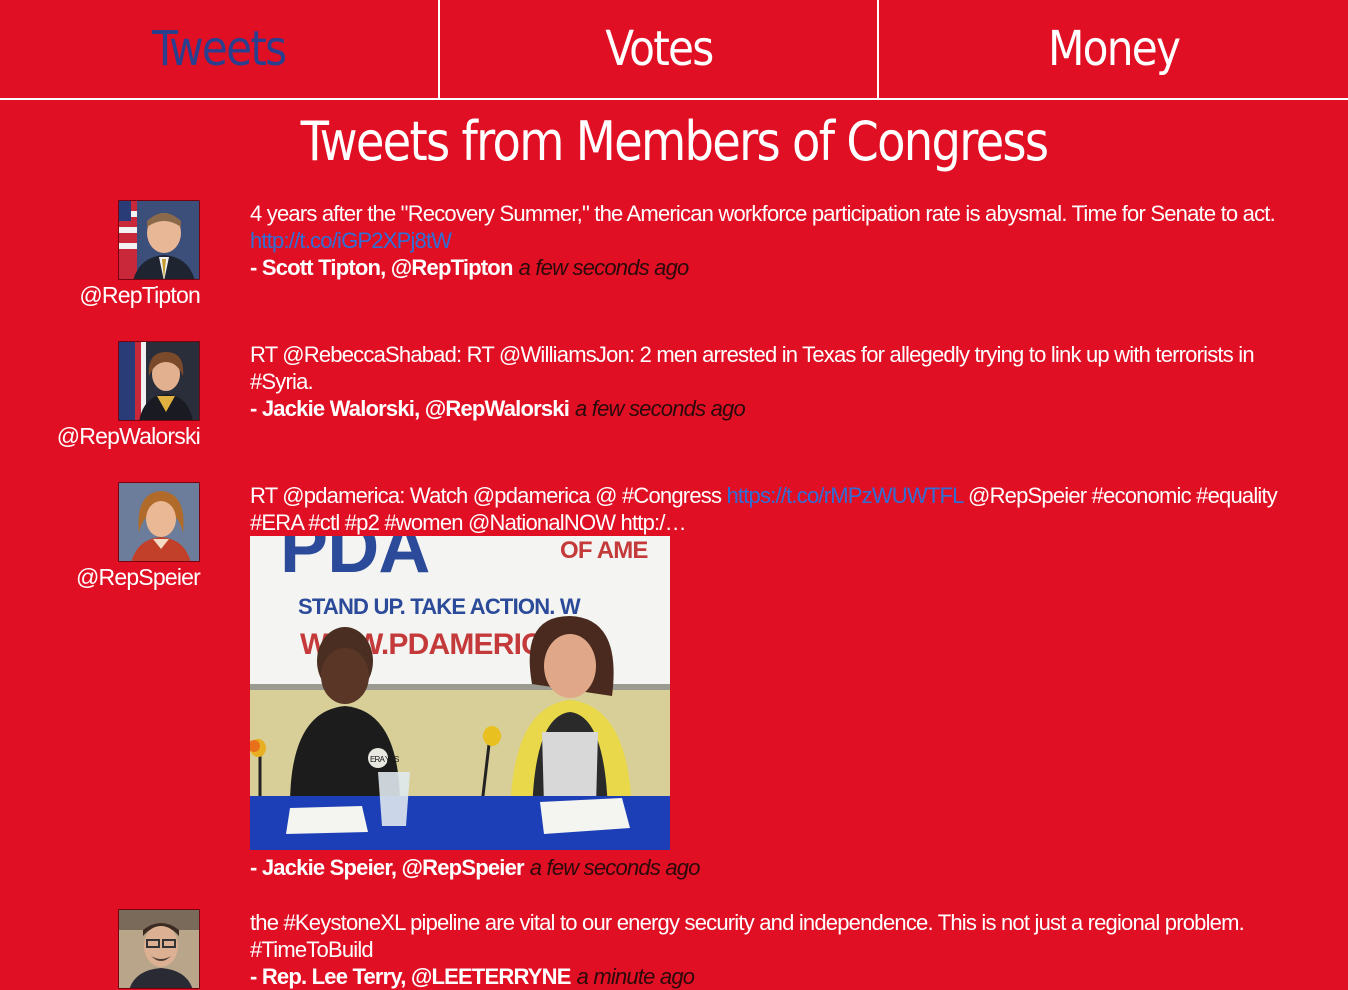 This screenshot has width=1348, height=990. Describe the element at coordinates (410, 976) in the screenshot. I see `tweet-author: - Rep. Lee Terry, @LEETERRYNE` at that location.